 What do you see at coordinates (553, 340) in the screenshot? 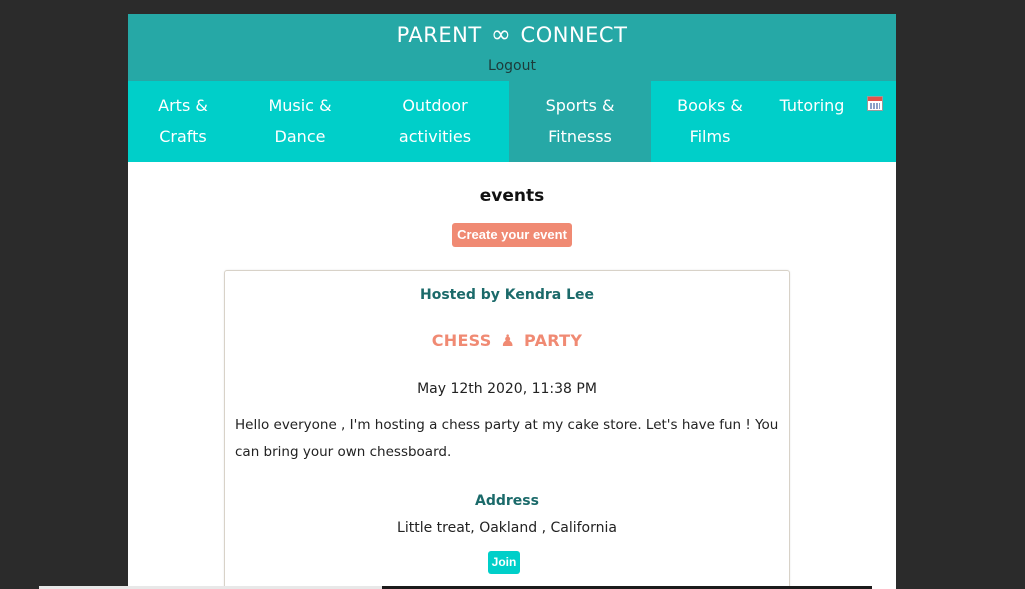
I see `event-title-right: PARTY` at bounding box center [553, 340].